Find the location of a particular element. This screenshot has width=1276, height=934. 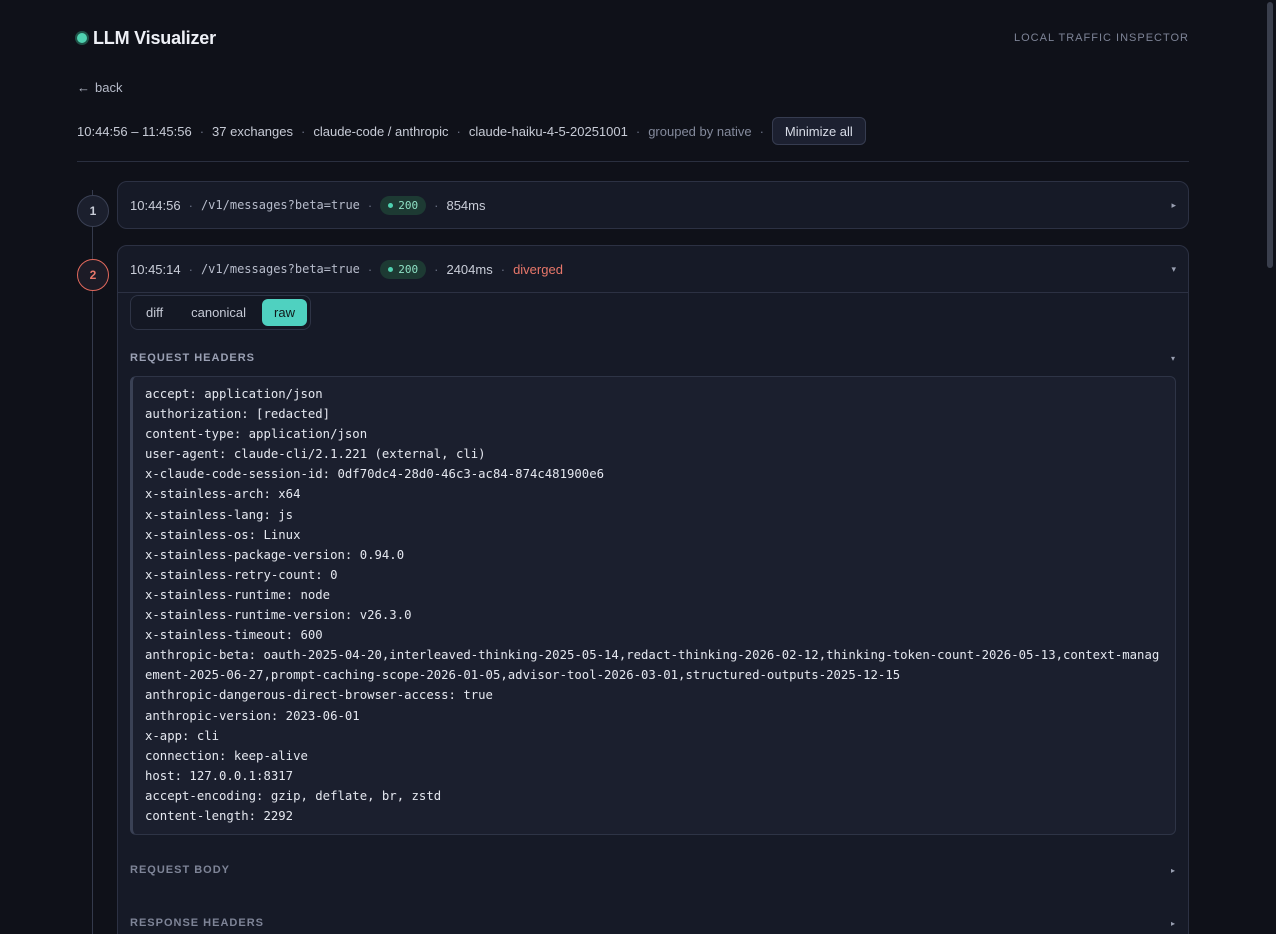

step-number: 2 is located at coordinates (93, 275).